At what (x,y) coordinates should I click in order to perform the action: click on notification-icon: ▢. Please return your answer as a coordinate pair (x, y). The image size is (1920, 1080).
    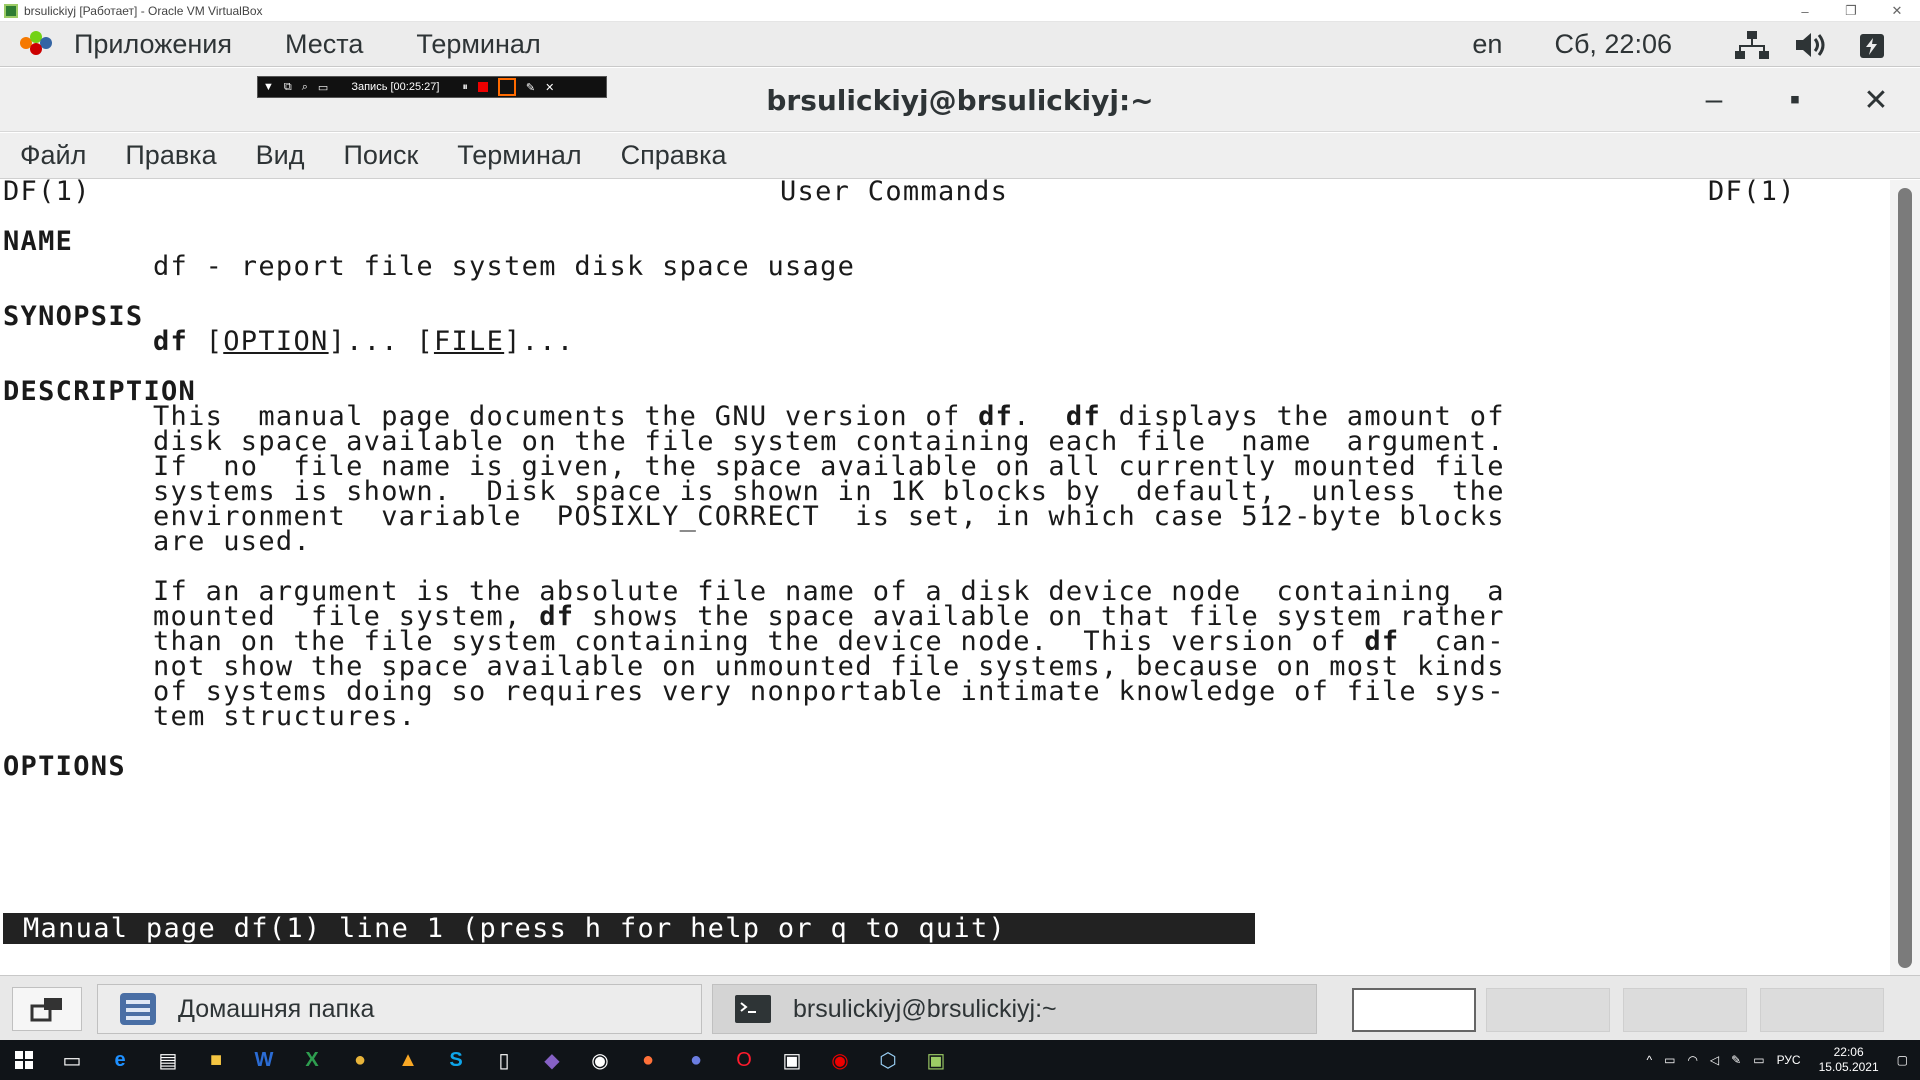
    Looking at the image, I should click on (1902, 1060).